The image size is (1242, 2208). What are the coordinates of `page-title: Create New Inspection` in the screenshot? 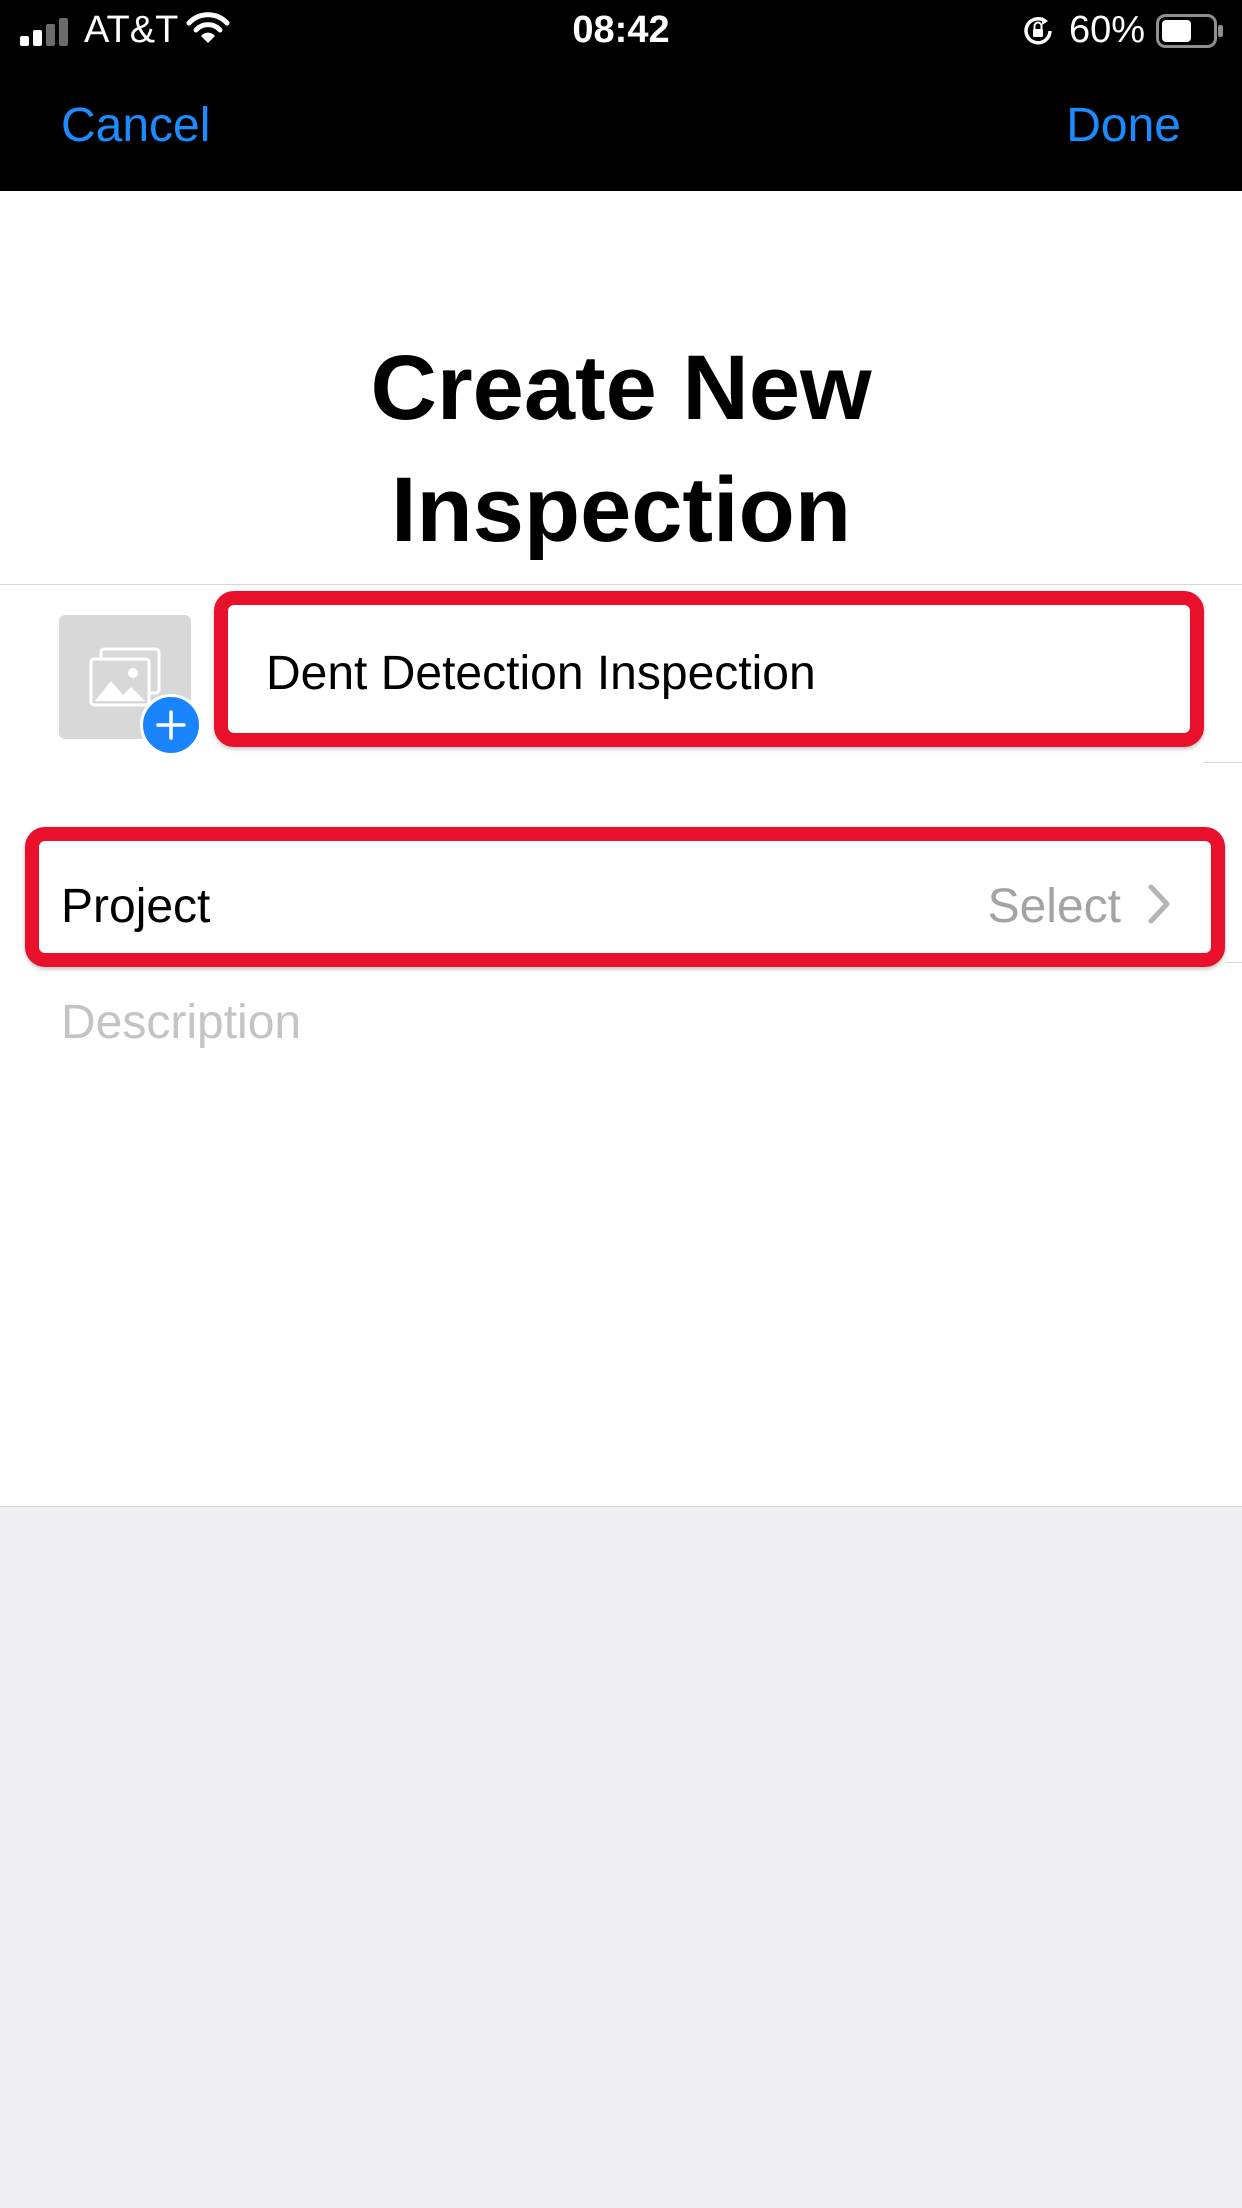 It's located at (621, 449).